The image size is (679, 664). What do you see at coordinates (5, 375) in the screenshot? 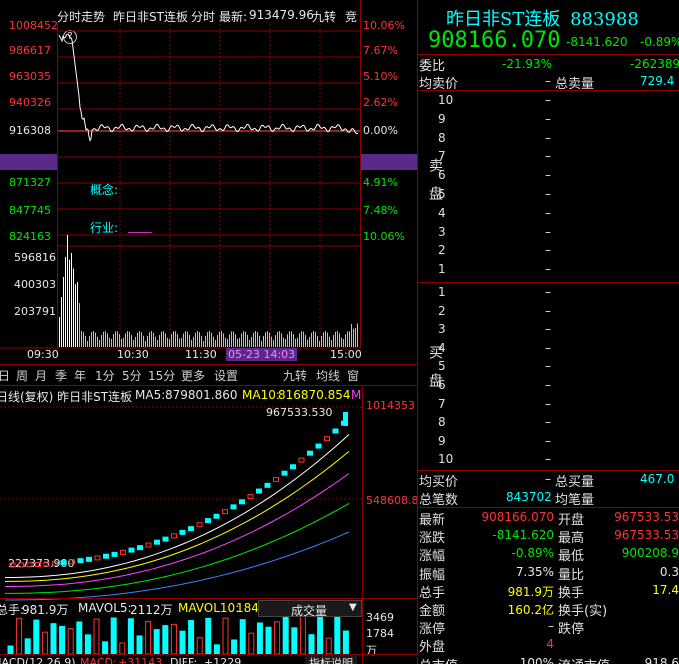
I see `period-button: 日` at bounding box center [5, 375].